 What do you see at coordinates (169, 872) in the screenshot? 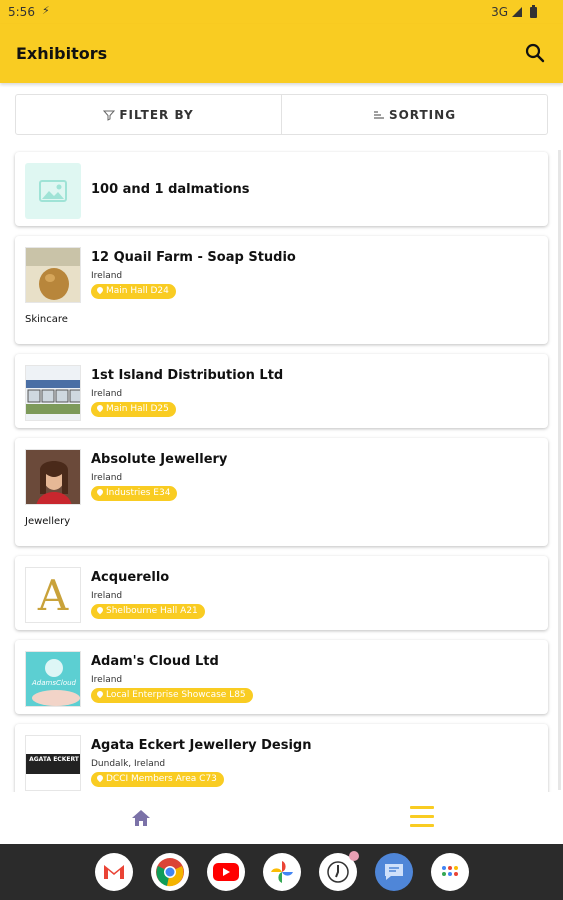
I see `chrome-icon` at bounding box center [169, 872].